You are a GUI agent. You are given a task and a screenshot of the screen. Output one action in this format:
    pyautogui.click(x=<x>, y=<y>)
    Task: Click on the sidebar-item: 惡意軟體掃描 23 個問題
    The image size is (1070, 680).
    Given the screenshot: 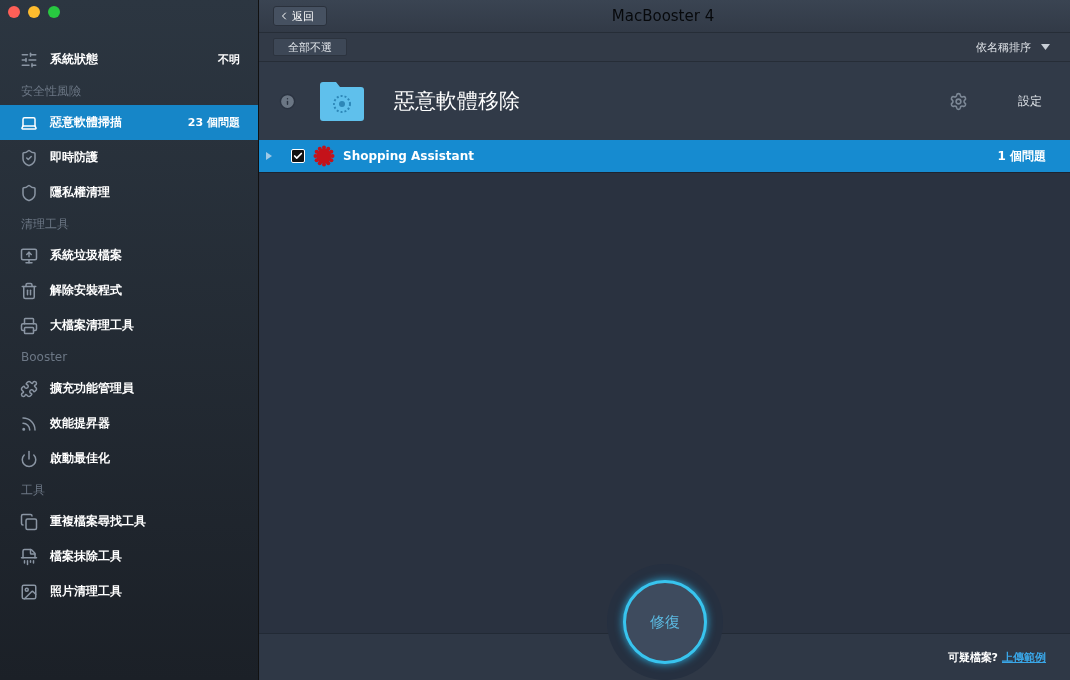 What is the action you would take?
    pyautogui.click(x=129, y=122)
    